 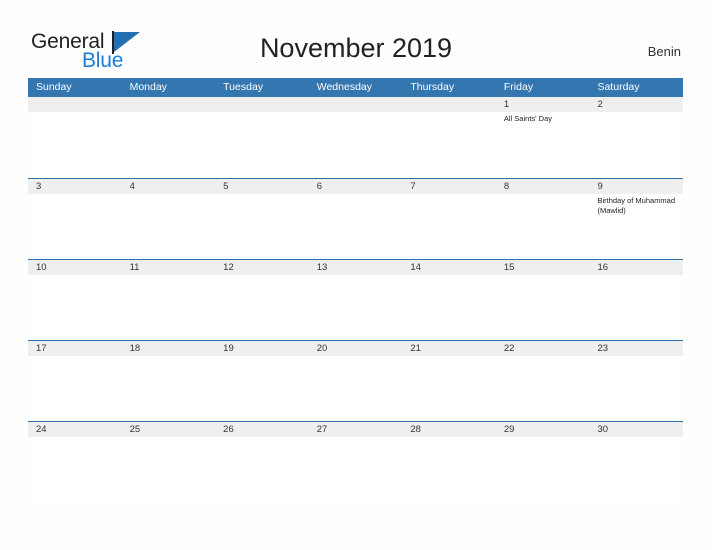 What do you see at coordinates (322, 267) in the screenshot?
I see `day-number: 13` at bounding box center [322, 267].